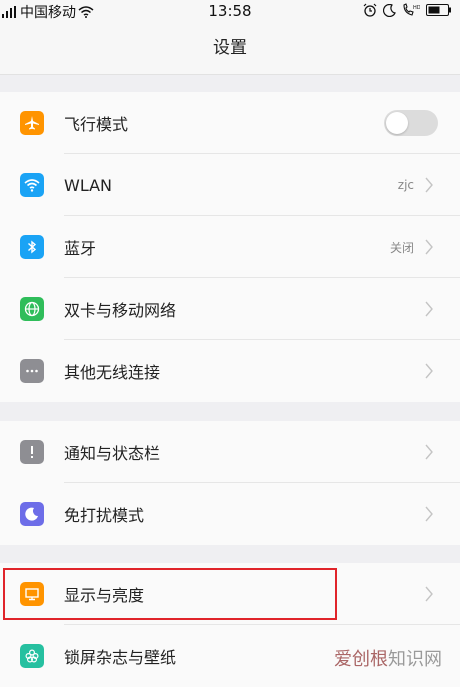 The width and height of the screenshot is (460, 687). What do you see at coordinates (397, 123) in the screenshot?
I see `toggle-knob` at bounding box center [397, 123].